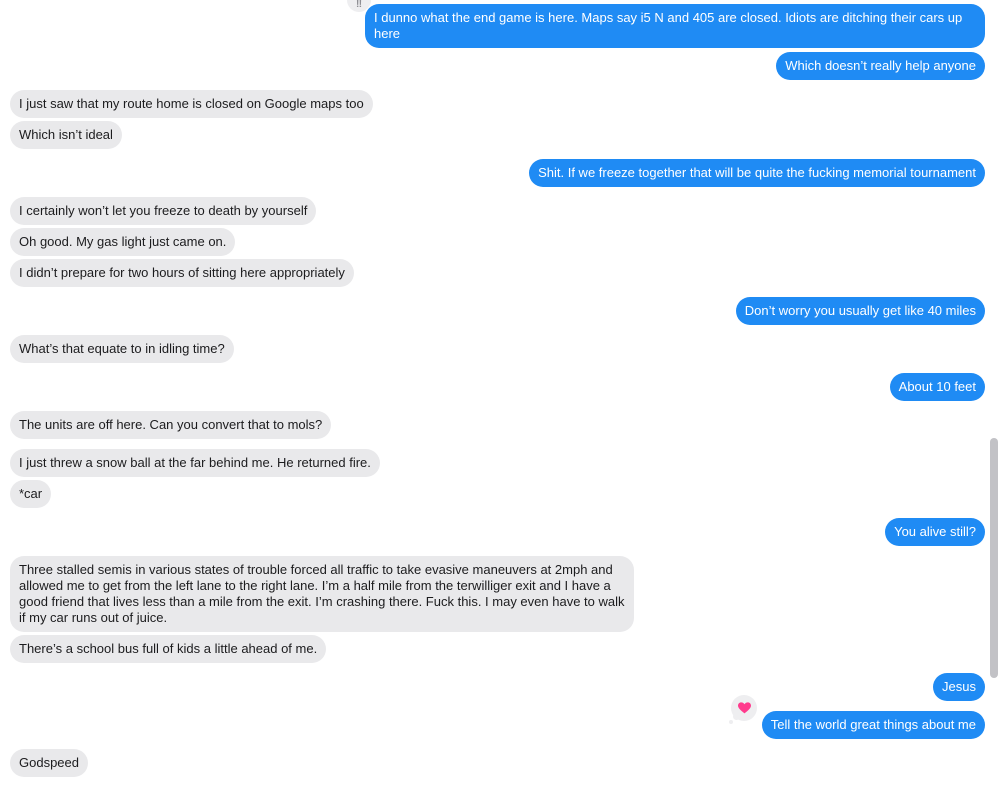 The height and width of the screenshot is (791, 999). Describe the element at coordinates (942, 387) in the screenshot. I see `message-outgoing: About 10 feet` at that location.